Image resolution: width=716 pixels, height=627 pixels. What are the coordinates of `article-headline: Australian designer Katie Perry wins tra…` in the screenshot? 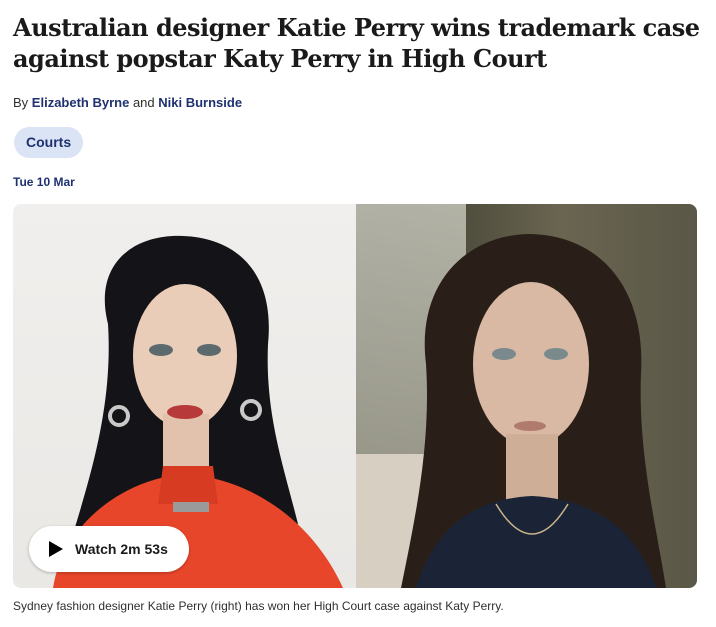 It's located at (356, 43).